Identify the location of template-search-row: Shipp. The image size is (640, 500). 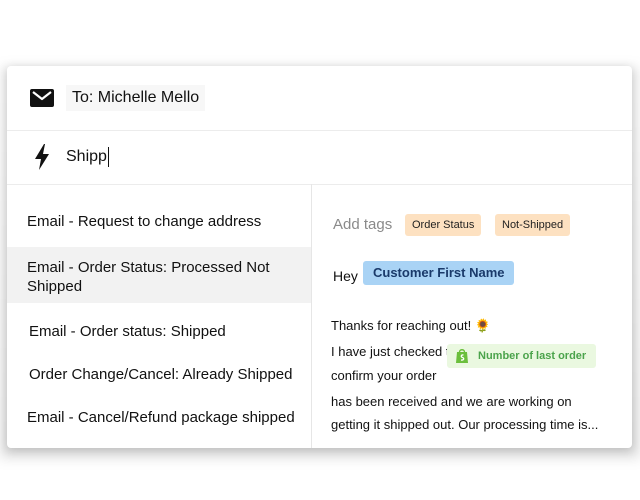
(319, 157).